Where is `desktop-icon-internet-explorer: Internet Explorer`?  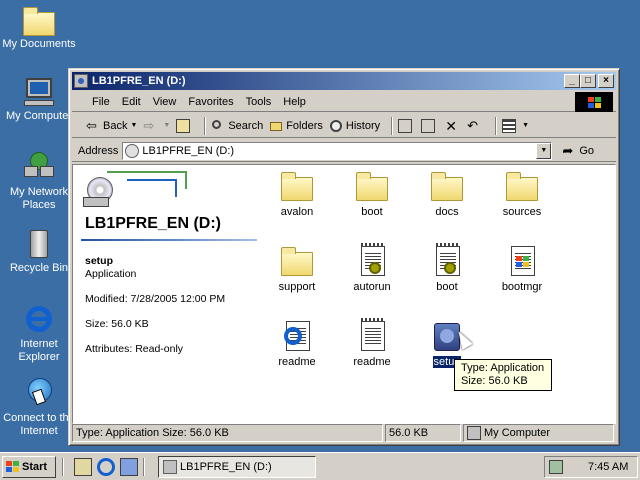
desktop-icon-internet-explorer: Internet Explorer is located at coordinates (39, 334).